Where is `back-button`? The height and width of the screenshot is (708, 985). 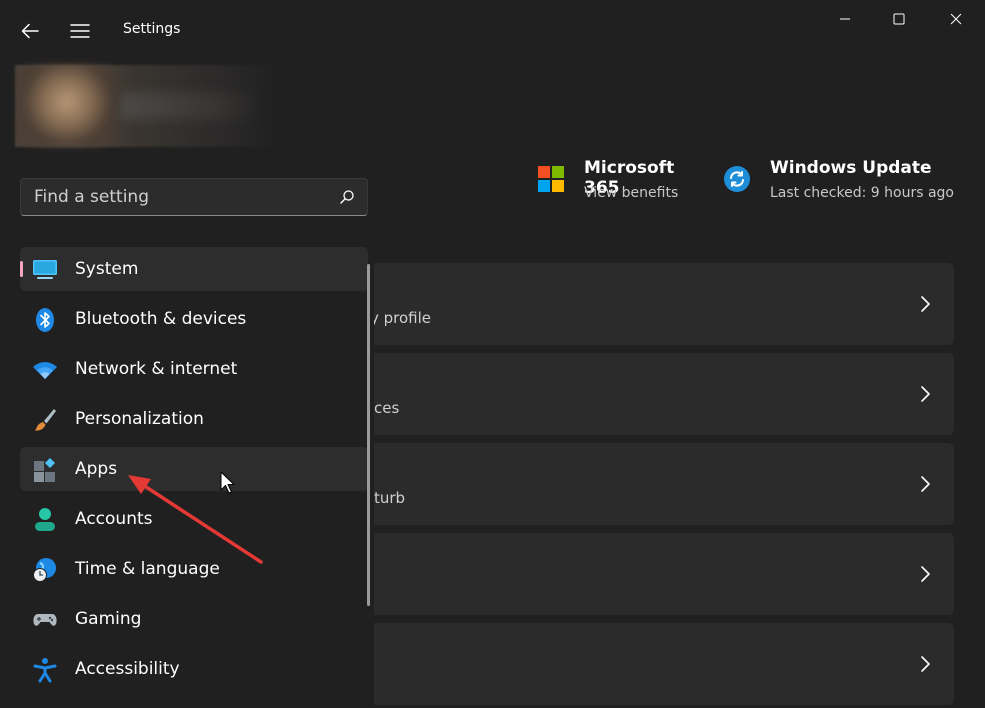 back-button is located at coordinates (30, 31).